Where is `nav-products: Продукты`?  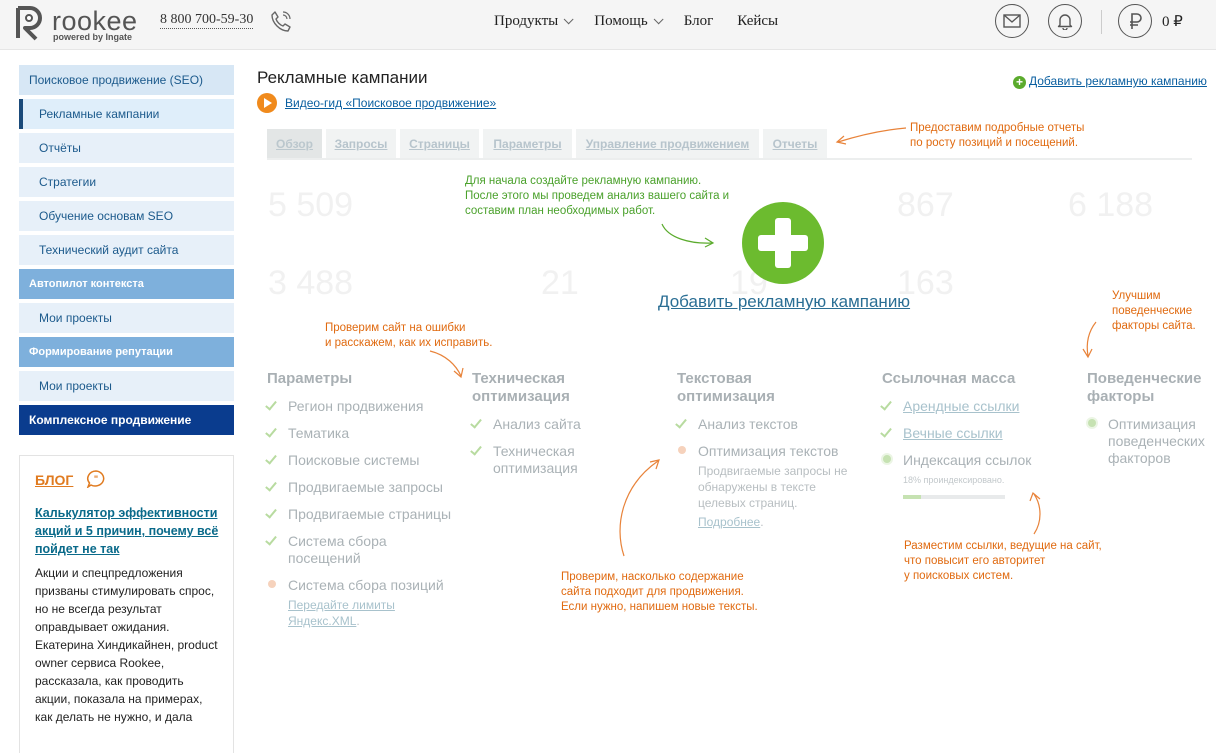 nav-products: Продукты is located at coordinates (534, 21).